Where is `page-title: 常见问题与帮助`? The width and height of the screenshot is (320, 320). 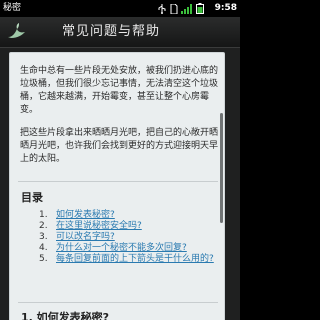 page-title: 常见问题与帮助 is located at coordinates (111, 31).